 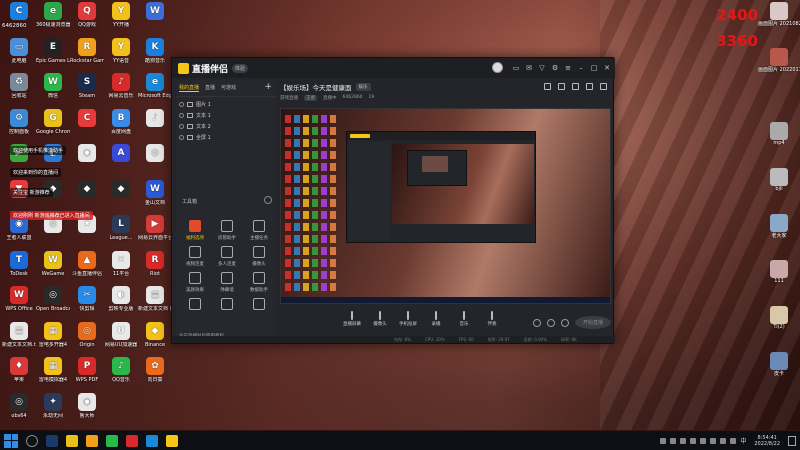 What do you see at coordinates (568, 68) in the screenshot?
I see `menu-icon: ≡` at bounding box center [568, 68].